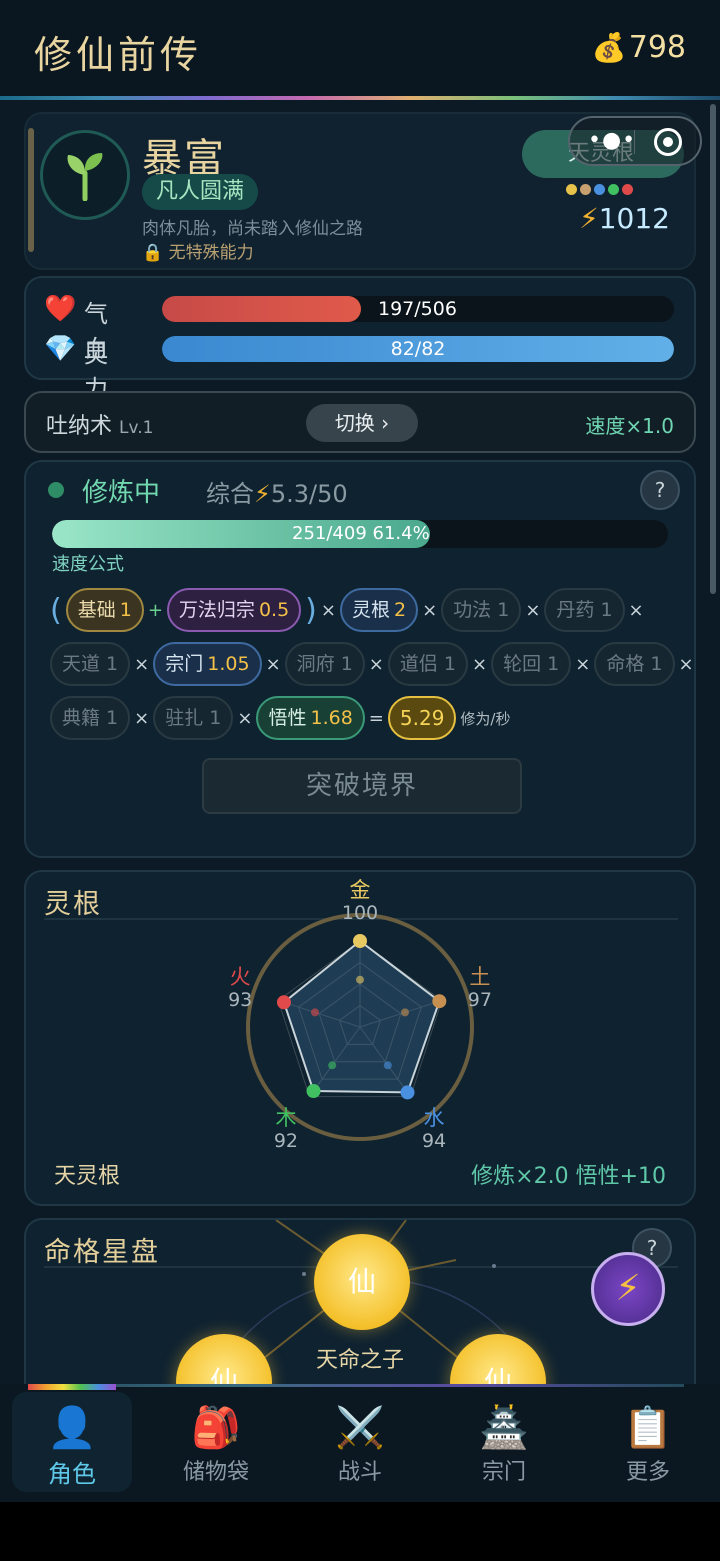 This screenshot has width=720, height=1561. I want to click on player-description: 肉体凡胎，尚未踏入修仙之路, so click(252, 229).